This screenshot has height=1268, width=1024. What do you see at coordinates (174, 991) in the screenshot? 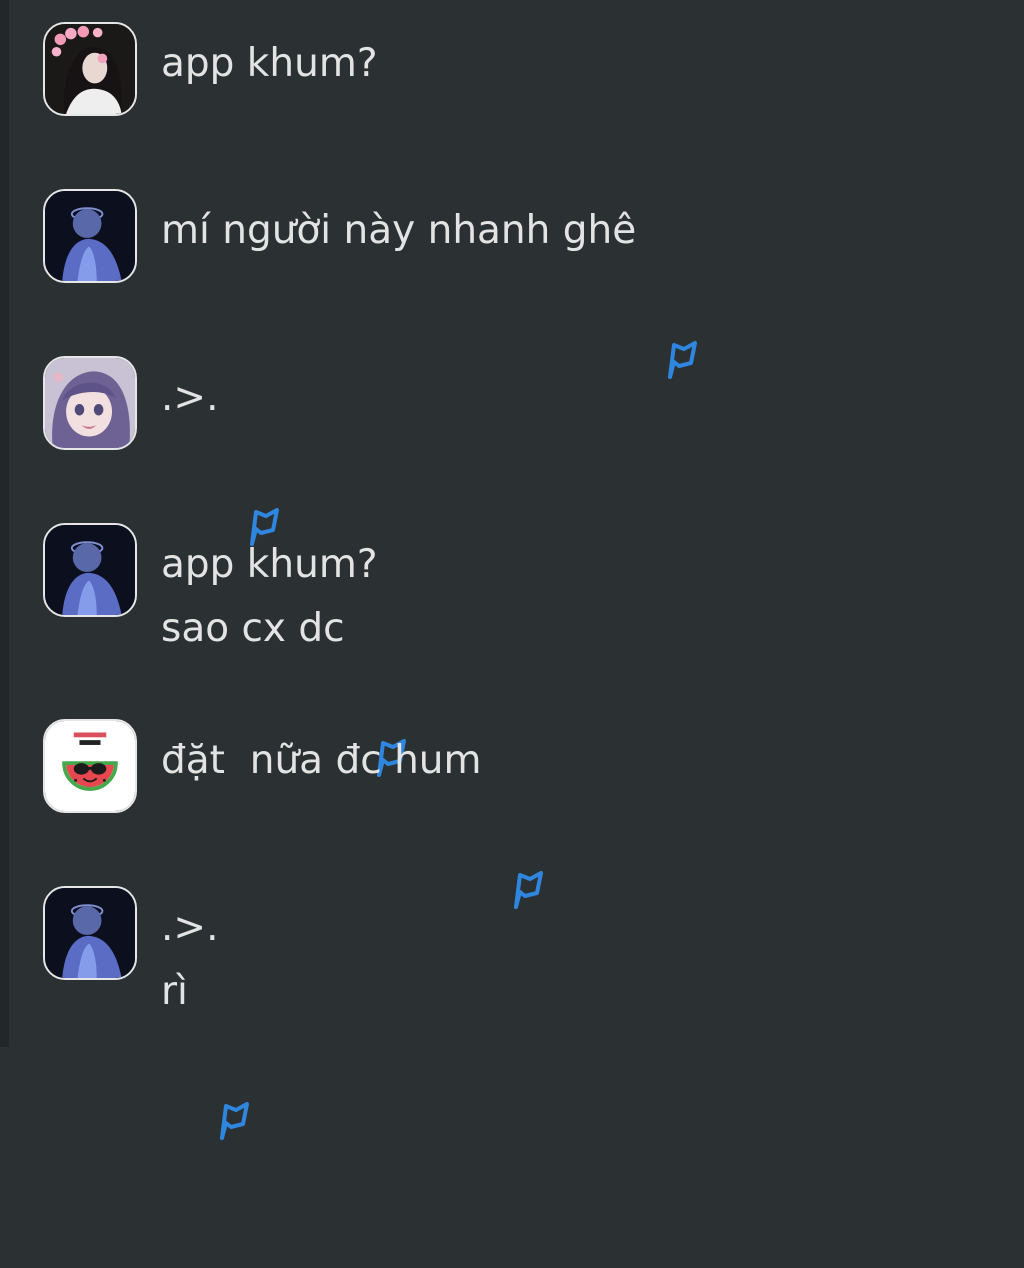
I see `message-text: rì` at bounding box center [174, 991].